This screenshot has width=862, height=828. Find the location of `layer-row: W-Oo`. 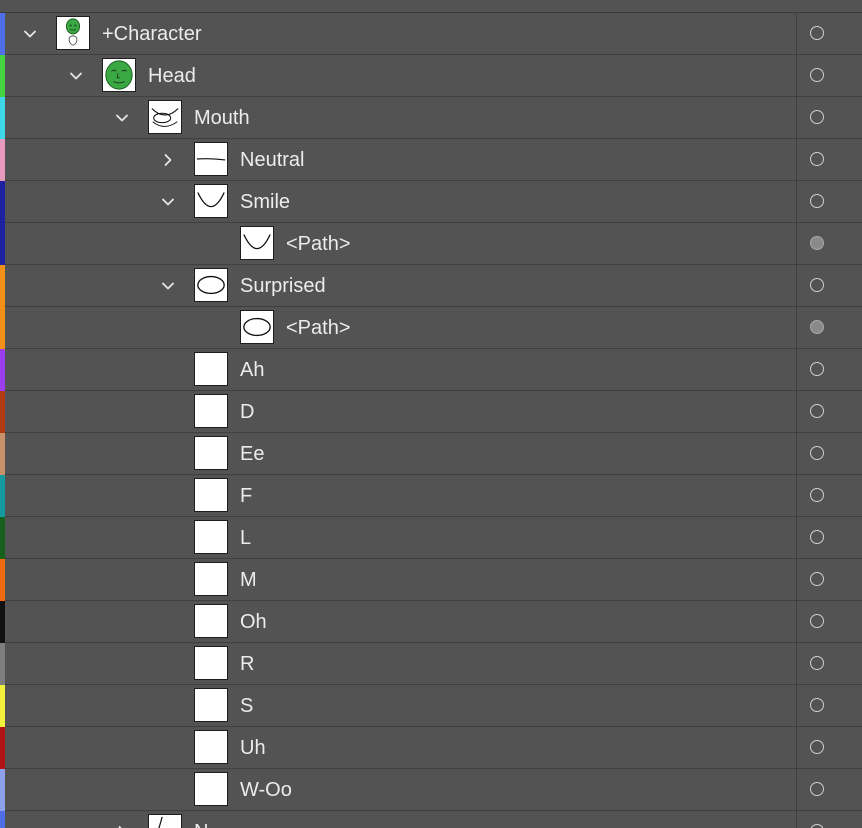

layer-row: W-Oo is located at coordinates (431, 790).